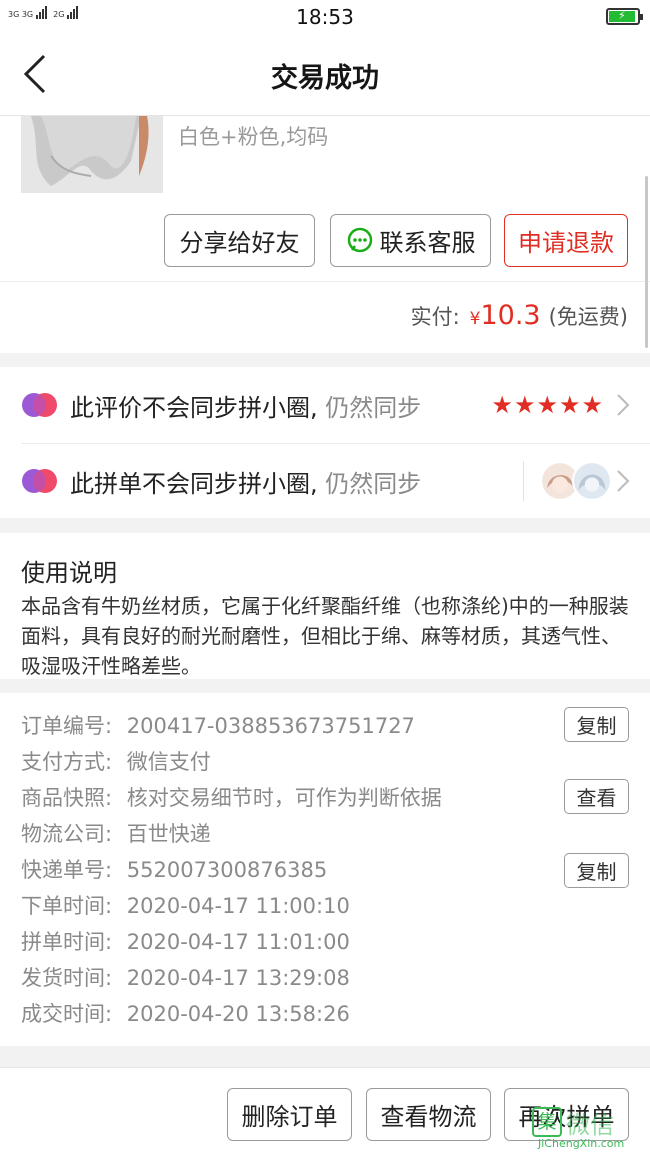  Describe the element at coordinates (596, 796) in the screenshot. I see `view-snapshot-button: 查看` at that location.